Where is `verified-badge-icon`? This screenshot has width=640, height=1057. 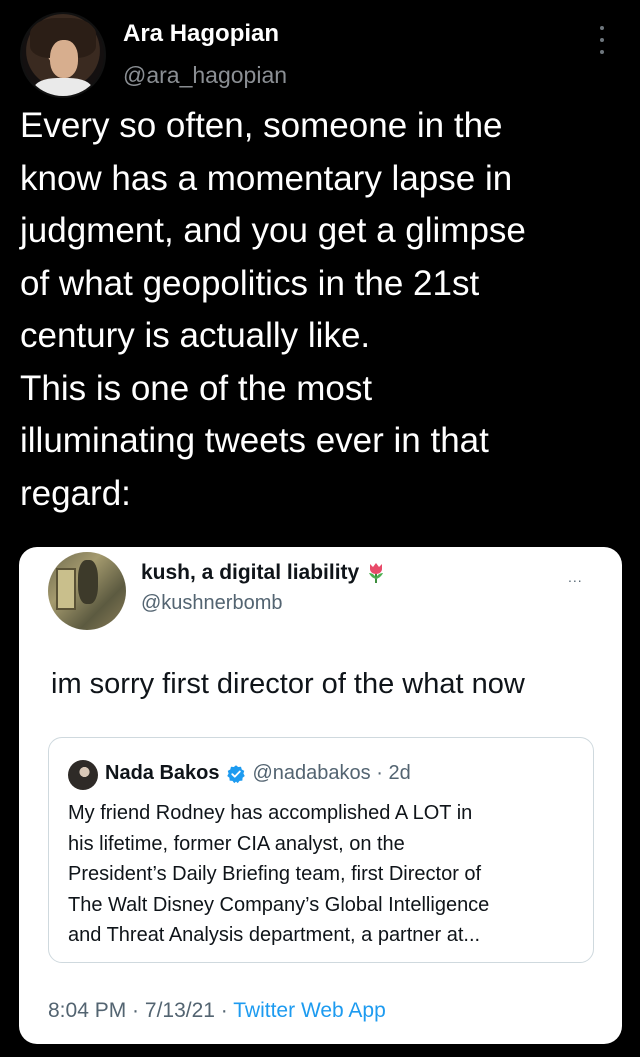 verified-badge-icon is located at coordinates (235, 773).